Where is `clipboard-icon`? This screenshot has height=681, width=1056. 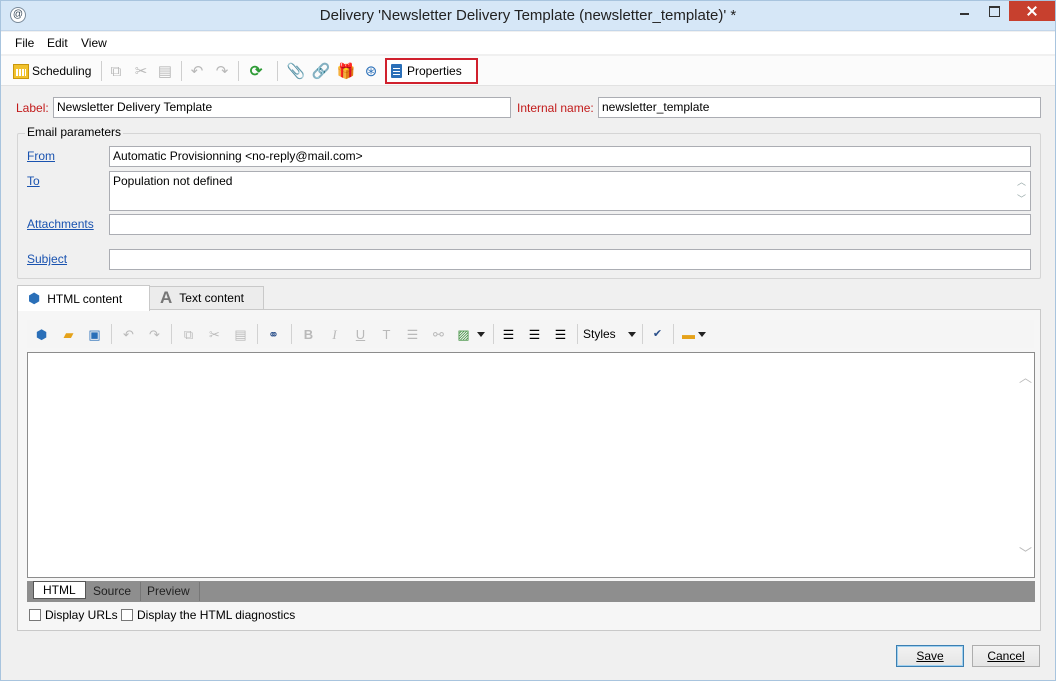
clipboard-icon is located at coordinates (396, 71).